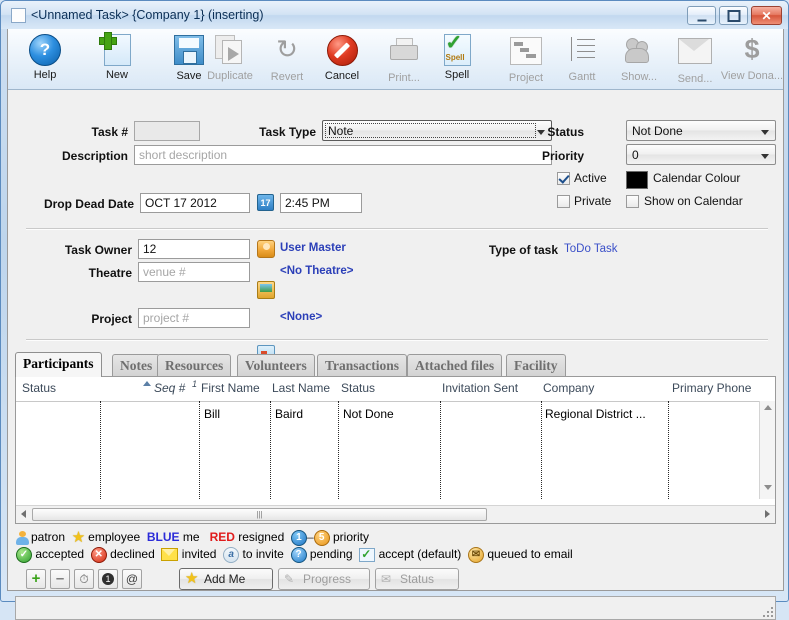  I want to click on progress-button: ✎ Progress, so click(324, 579).